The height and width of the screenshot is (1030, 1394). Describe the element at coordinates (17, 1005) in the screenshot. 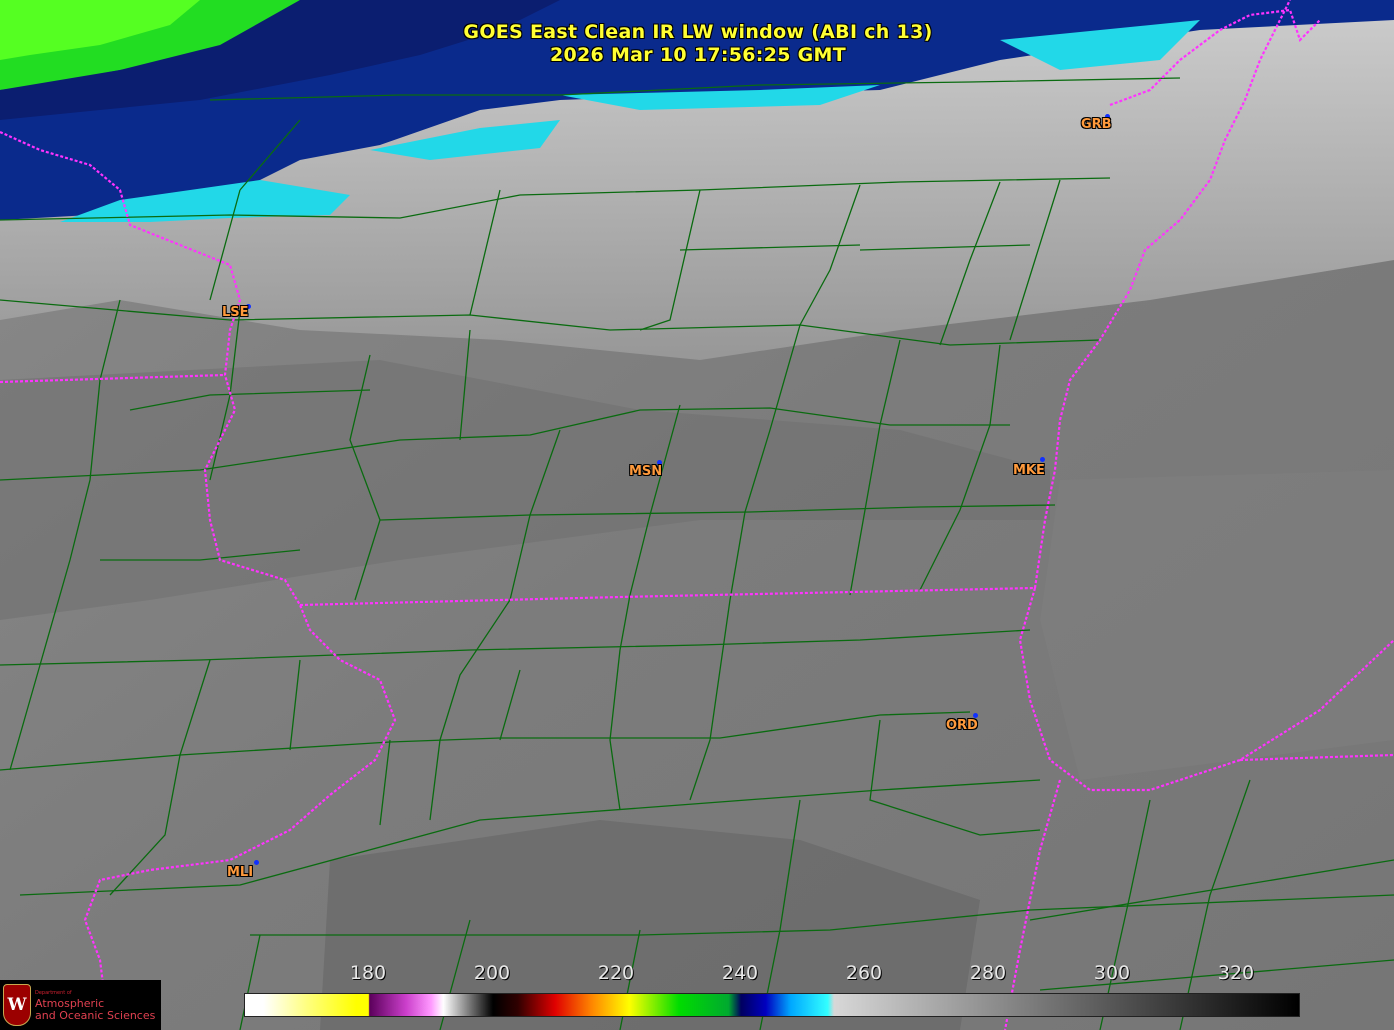

I see `uw-crest-icon: W` at that location.